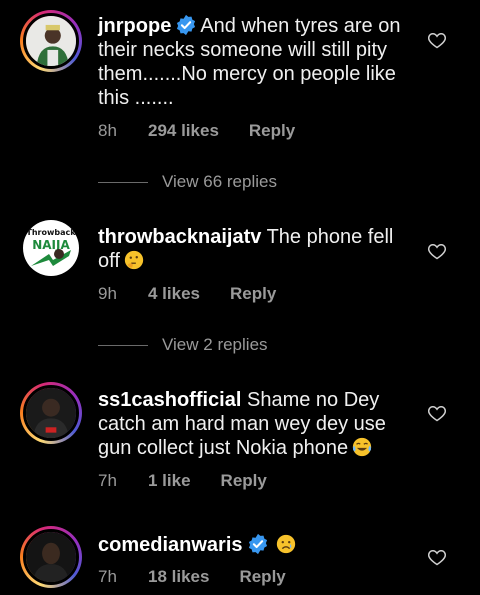 The width and height of the screenshot is (480, 595). Describe the element at coordinates (179, 237) in the screenshot. I see `username: throwbacknaijatv` at that location.